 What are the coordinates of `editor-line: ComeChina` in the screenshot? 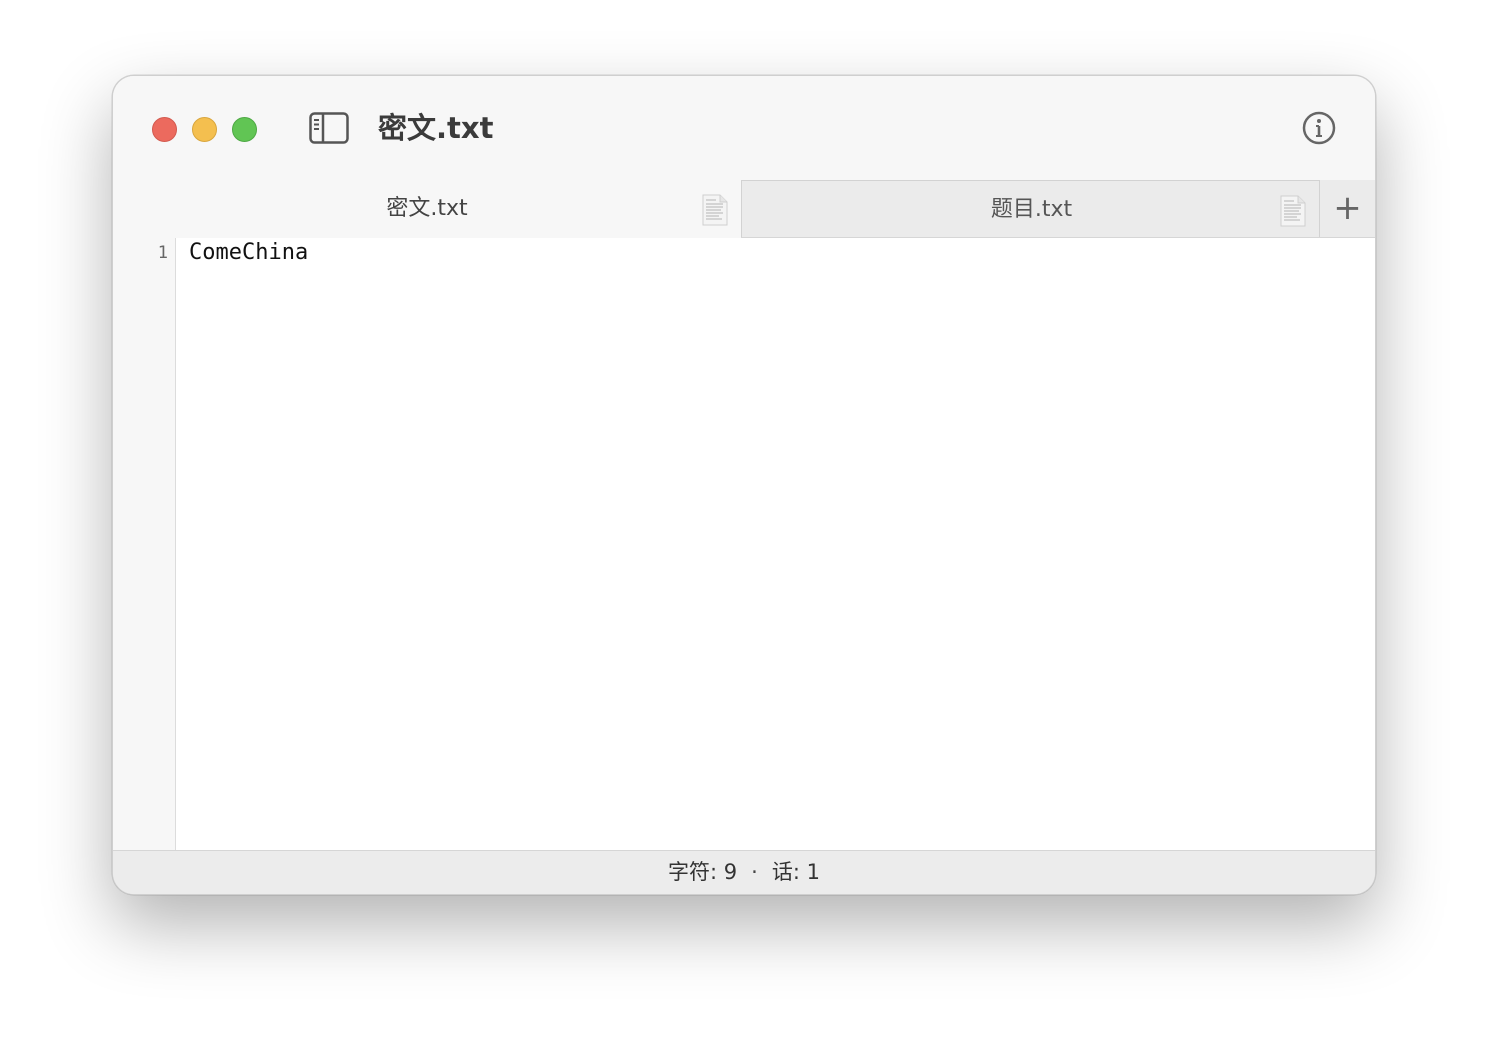 It's located at (248, 252).